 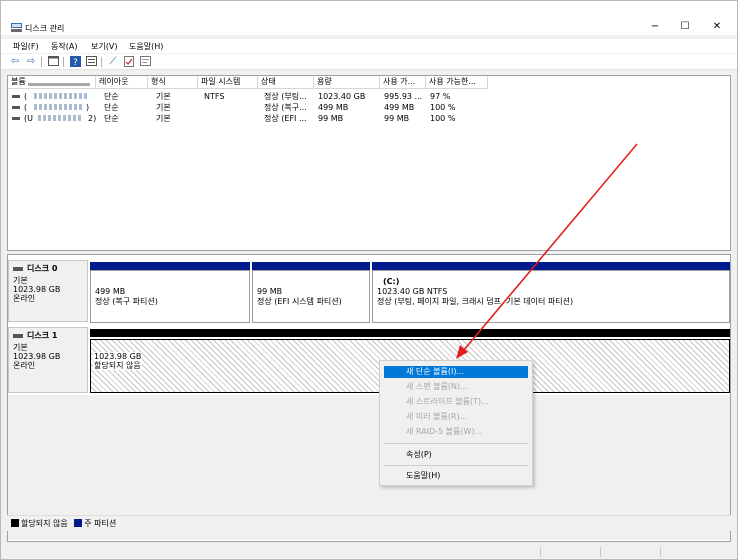 I want to click on disk-0-type: 기본, so click(x=20, y=280).